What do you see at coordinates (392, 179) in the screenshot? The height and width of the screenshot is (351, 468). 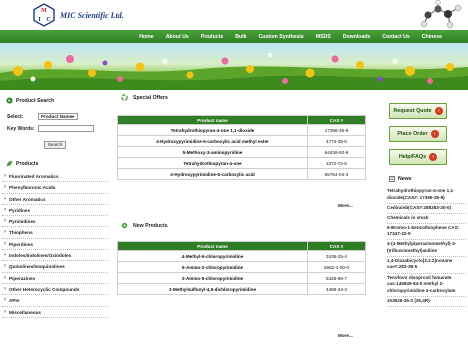 I see `news-icon` at bounding box center [392, 179].